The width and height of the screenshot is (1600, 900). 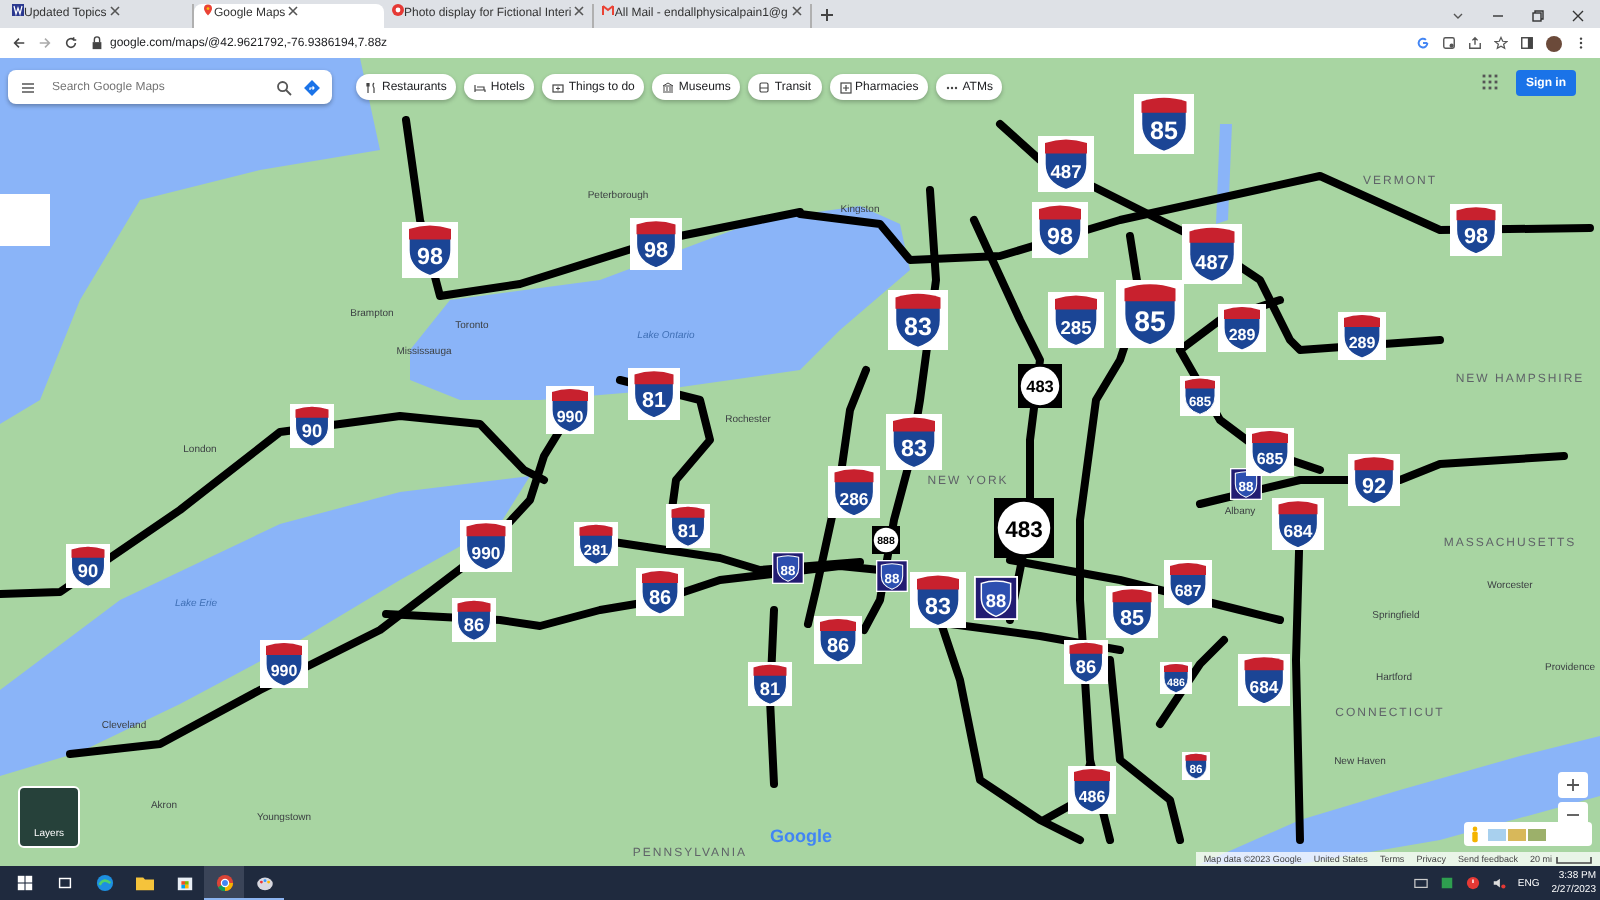 What do you see at coordinates (312, 87) in the screenshot?
I see `directions-icon` at bounding box center [312, 87].